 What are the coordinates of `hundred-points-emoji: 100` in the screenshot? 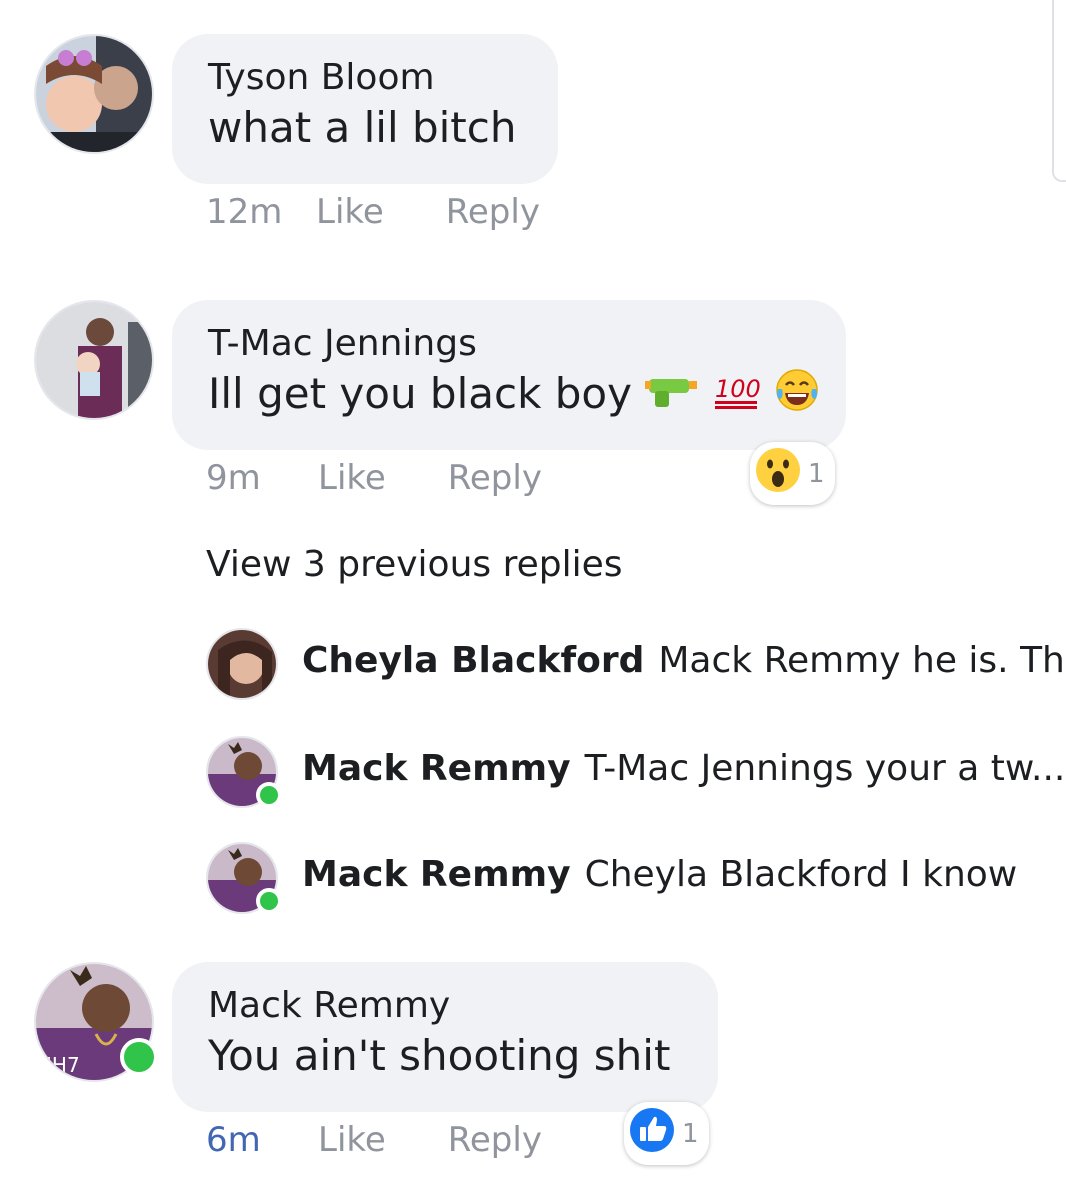 It's located at (737, 397).